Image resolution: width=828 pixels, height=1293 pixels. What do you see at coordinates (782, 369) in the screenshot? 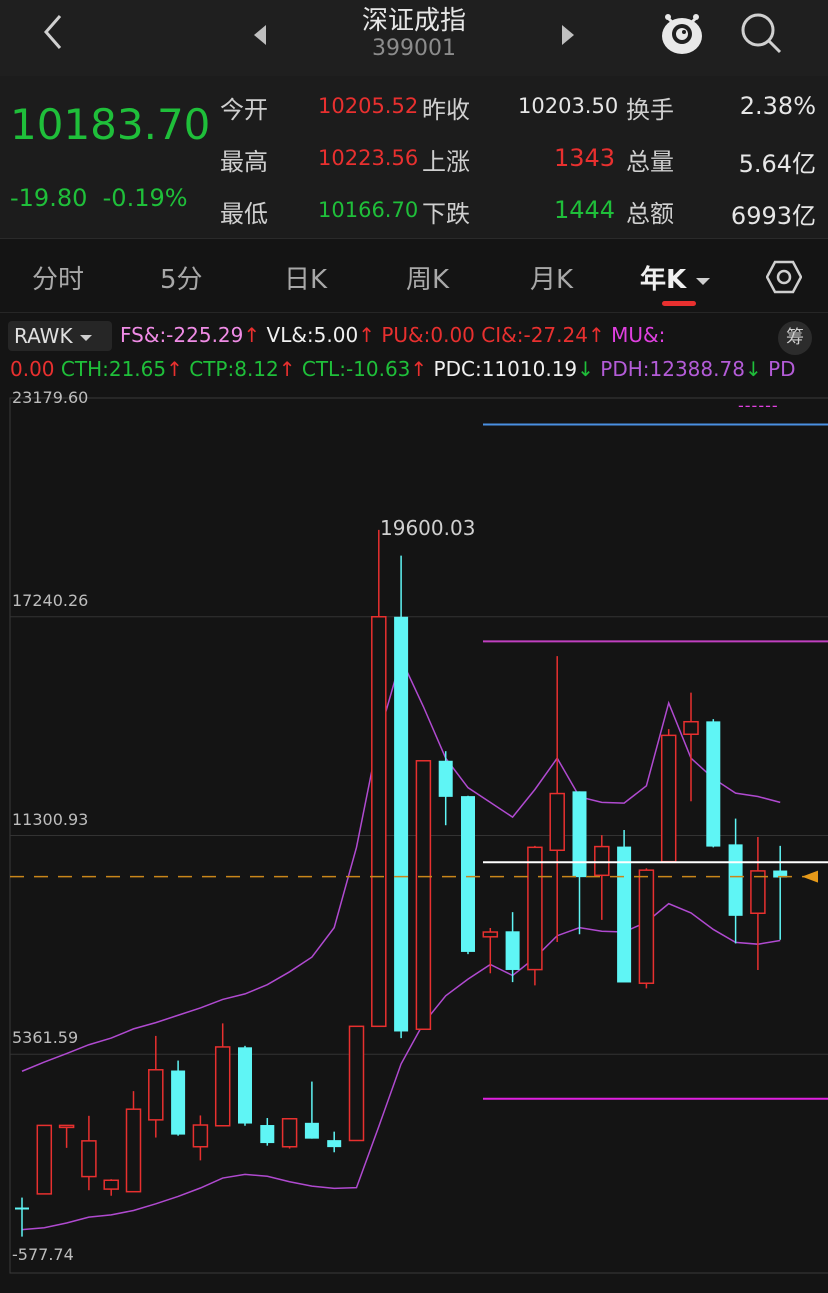
I see `pdl-value: PD` at bounding box center [782, 369].